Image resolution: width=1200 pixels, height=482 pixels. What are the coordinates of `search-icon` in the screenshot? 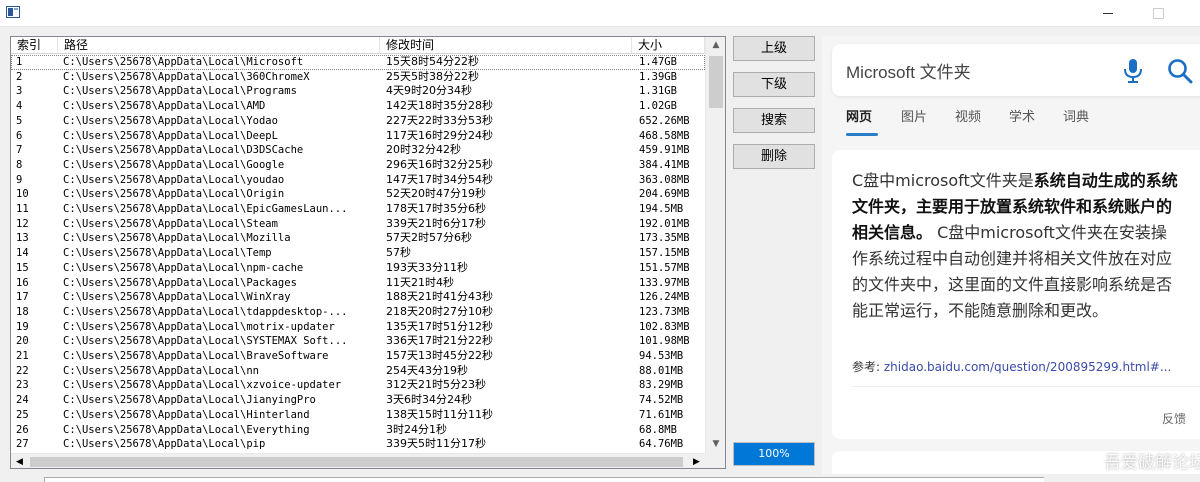 It's located at (1180, 71).